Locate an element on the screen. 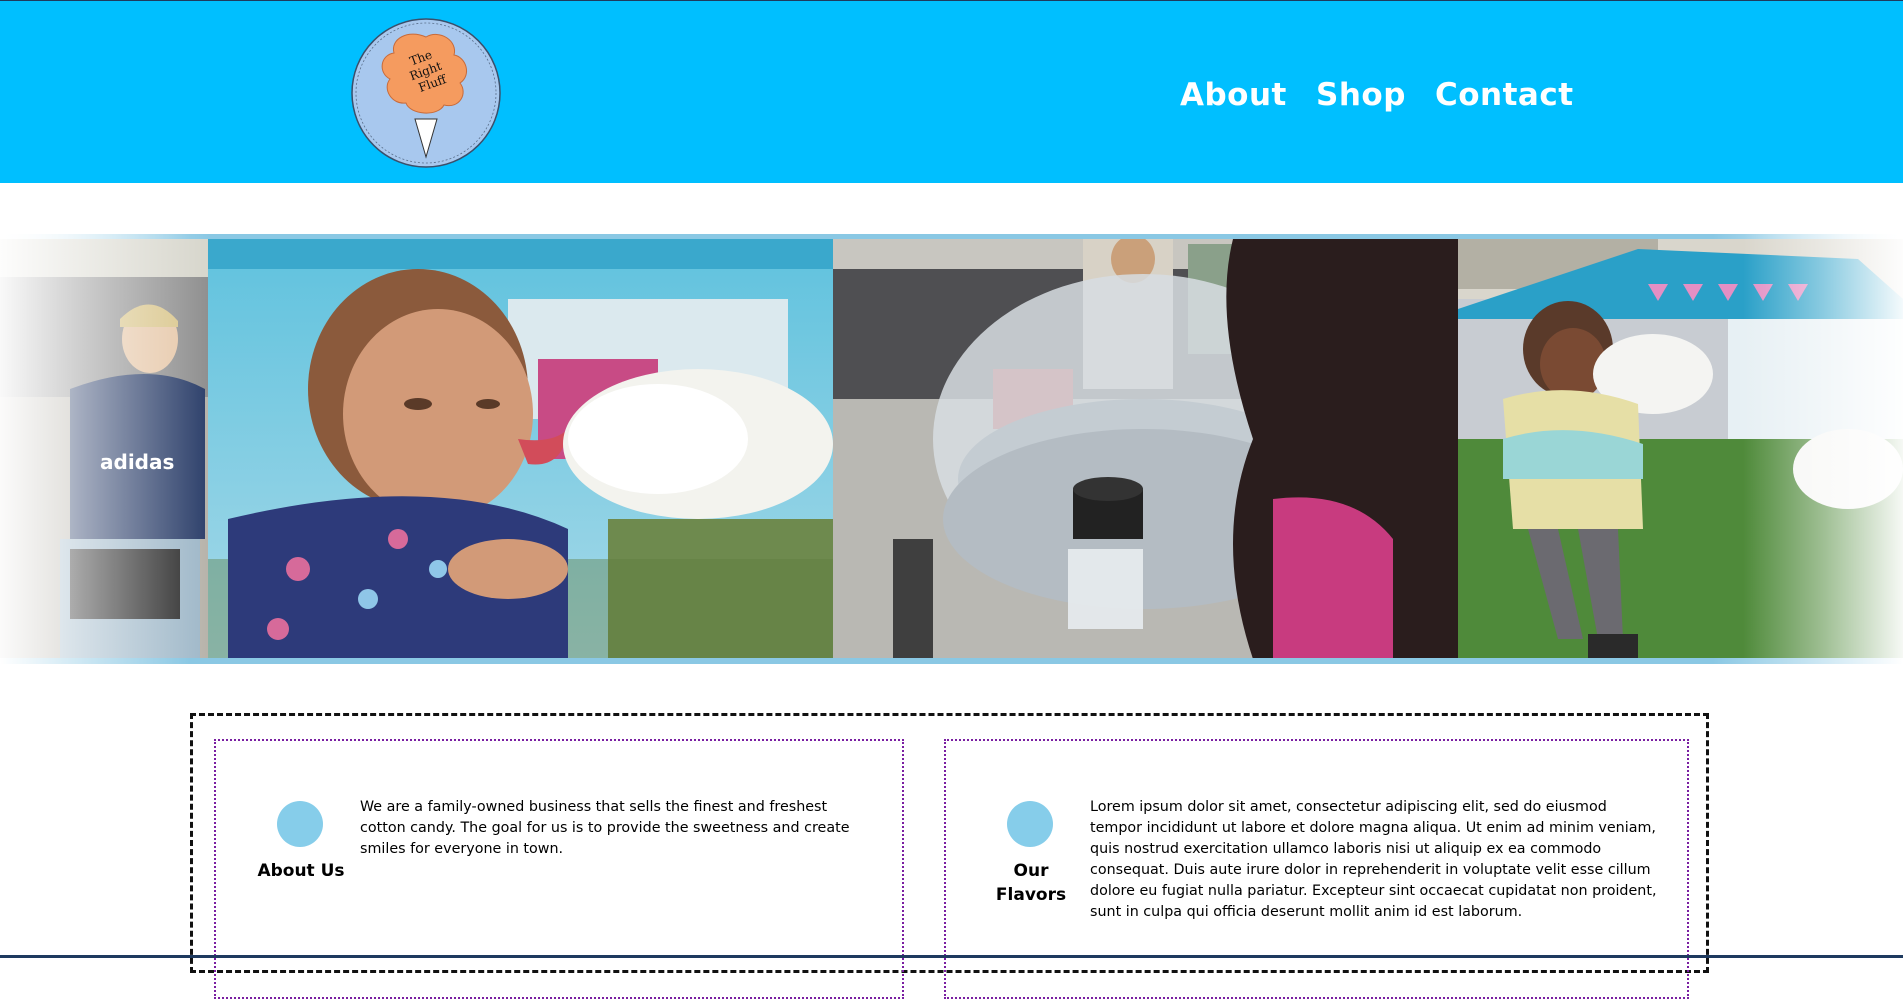 This screenshot has height=999, width=1903. our-flavors-dot-icon is located at coordinates (1030, 824).